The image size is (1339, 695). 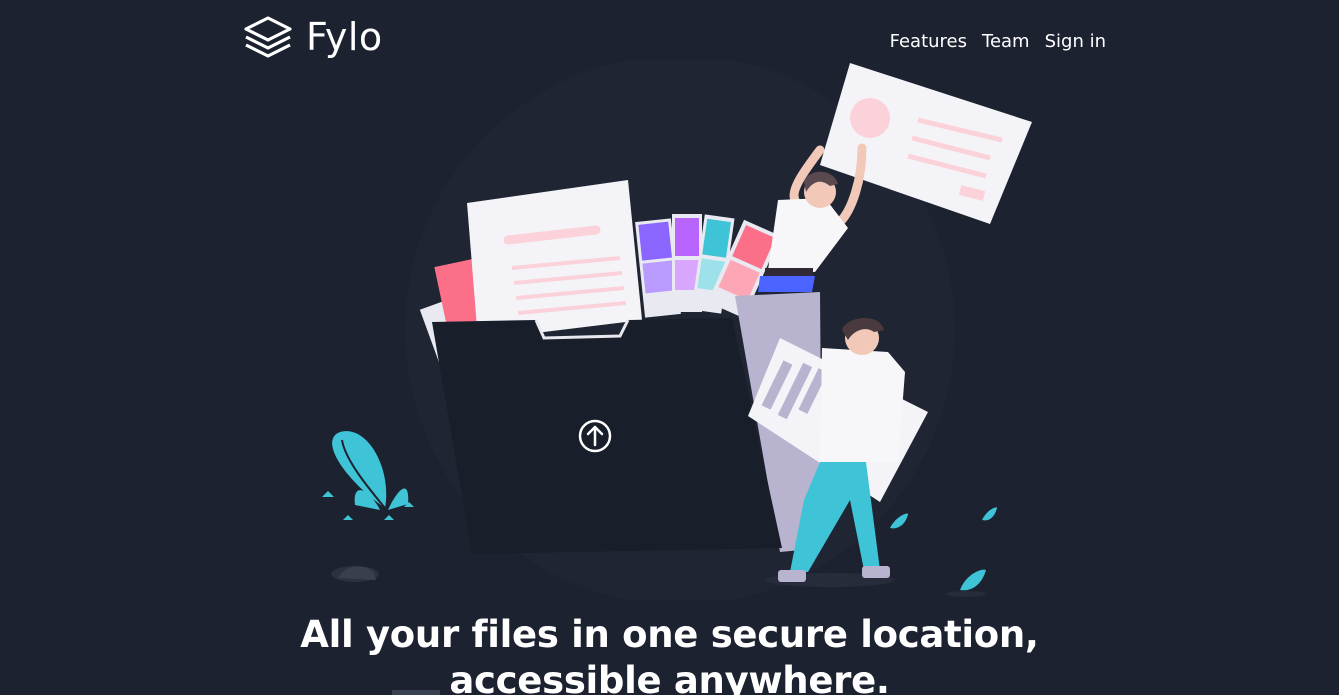 I want to click on leaves-decoration, so click(x=944, y=552).